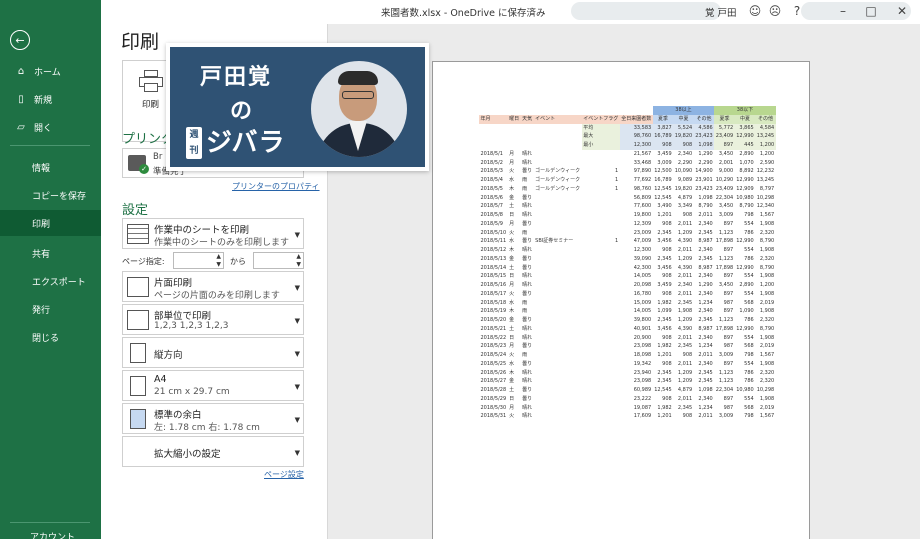 The image size is (920, 539). I want to click on margins-select: 標準の余白 左: 1.78 cm 右: 1.78 cm ▼, so click(213, 418).